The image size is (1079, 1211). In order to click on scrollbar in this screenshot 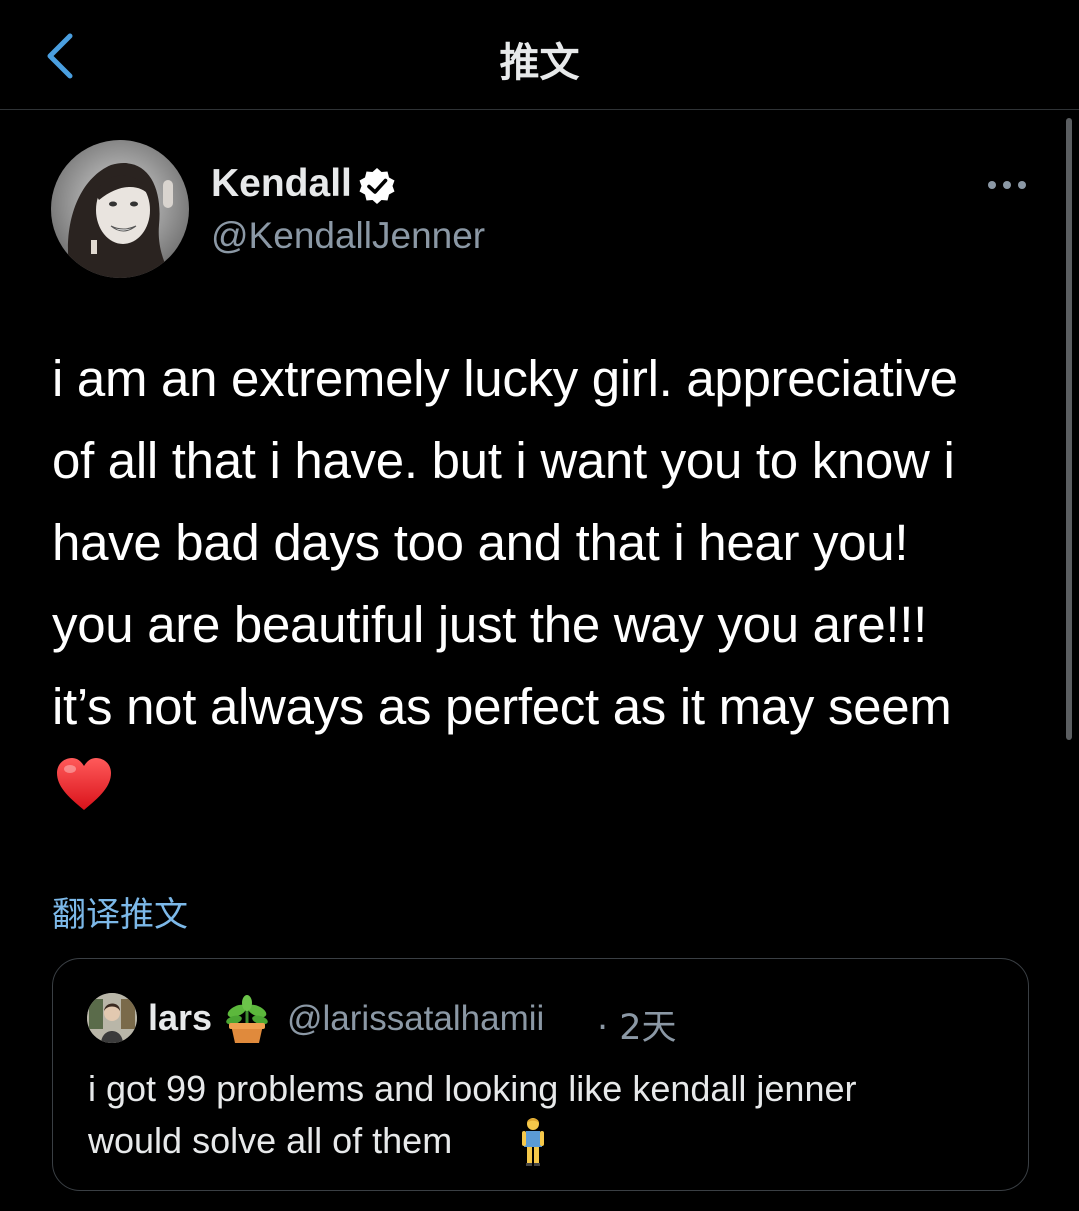, I will do `click(1069, 429)`.